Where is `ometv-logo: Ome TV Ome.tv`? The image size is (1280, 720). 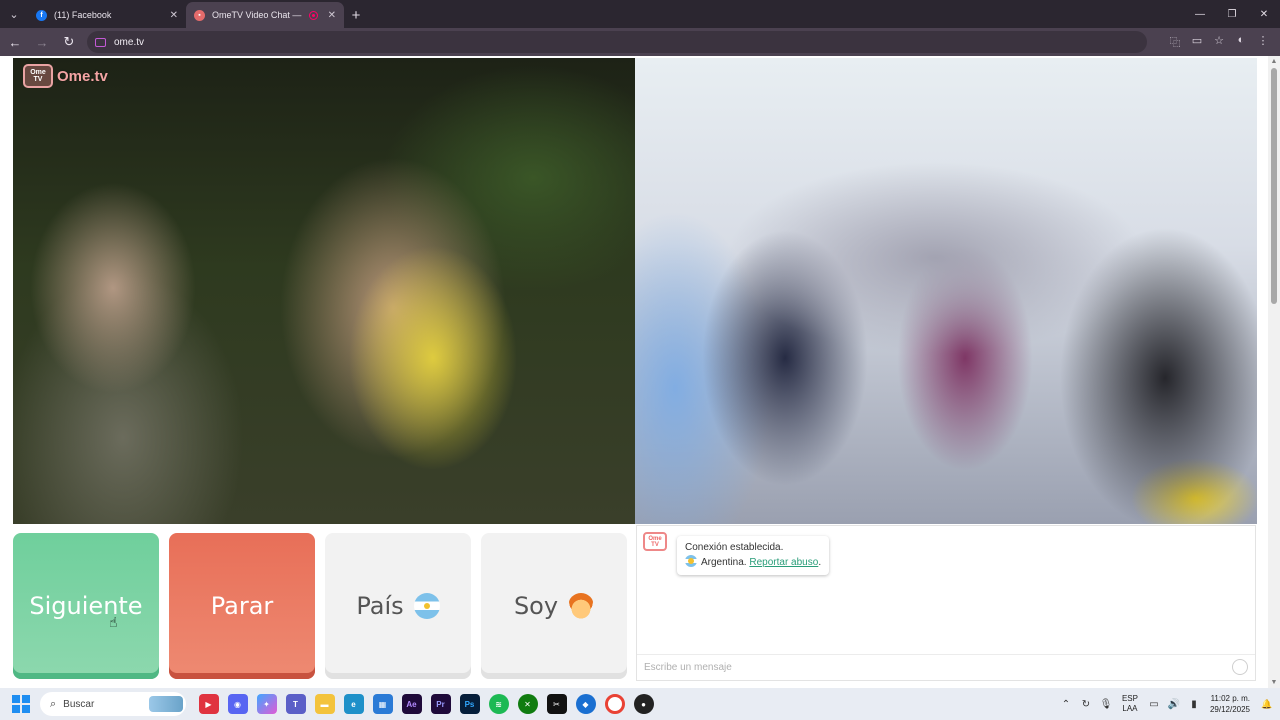 ometv-logo: Ome TV Ome.tv is located at coordinates (65, 76).